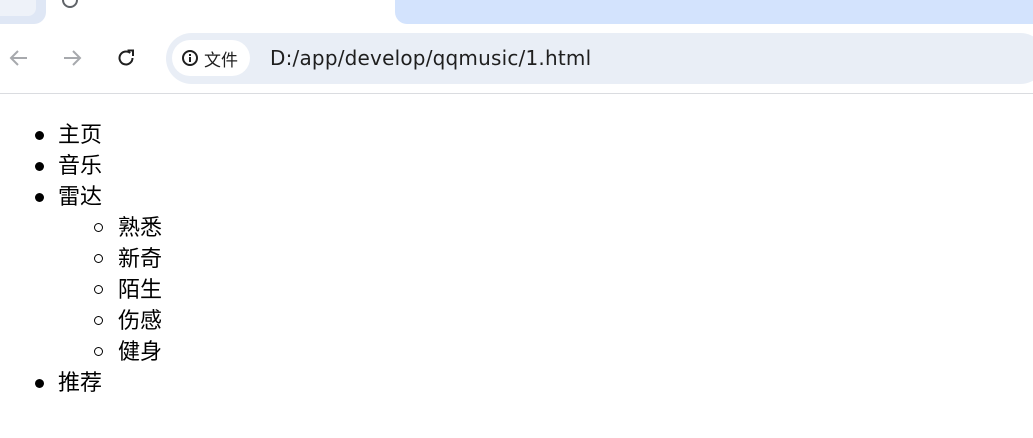  Describe the element at coordinates (140, 259) in the screenshot. I see `sublist-item-label: 新奇` at that location.